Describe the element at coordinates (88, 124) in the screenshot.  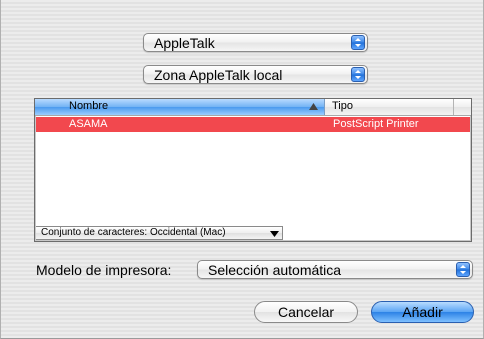
I see `printer-name: ASAMA` at that location.